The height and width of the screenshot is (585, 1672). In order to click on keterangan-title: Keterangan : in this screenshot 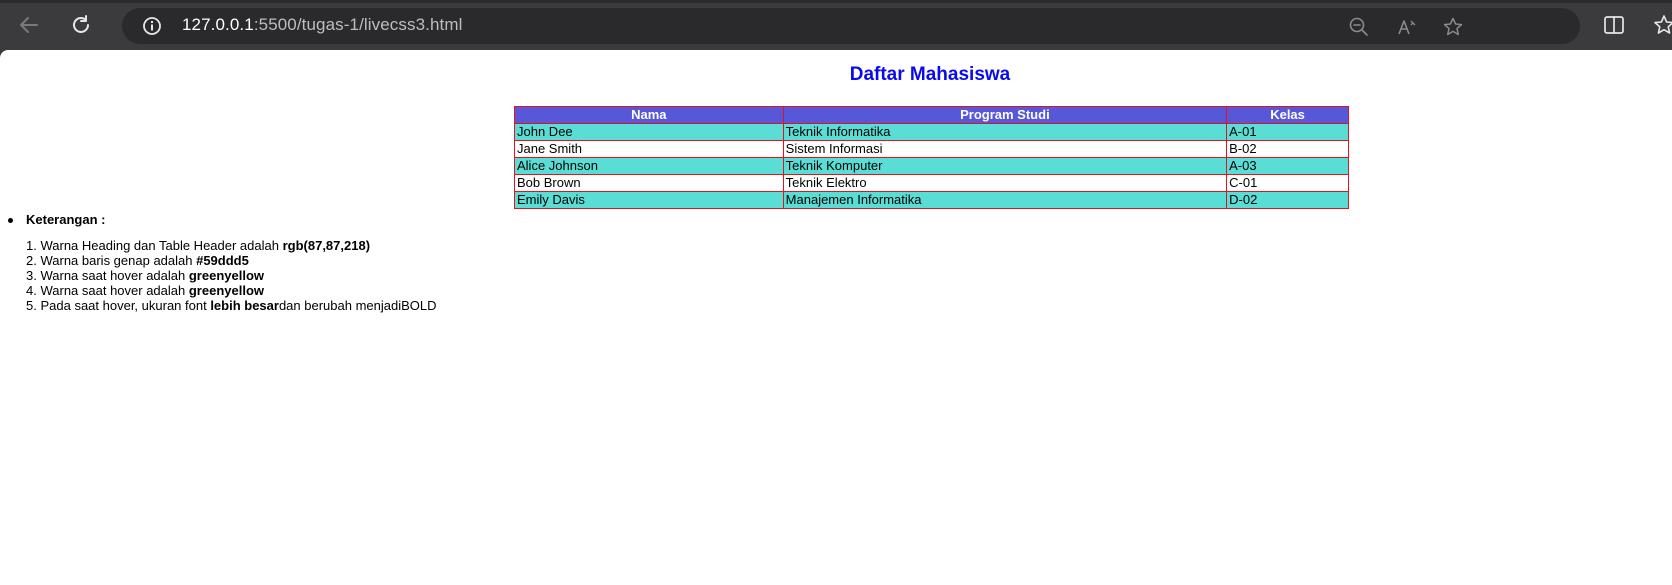, I will do `click(66, 219)`.